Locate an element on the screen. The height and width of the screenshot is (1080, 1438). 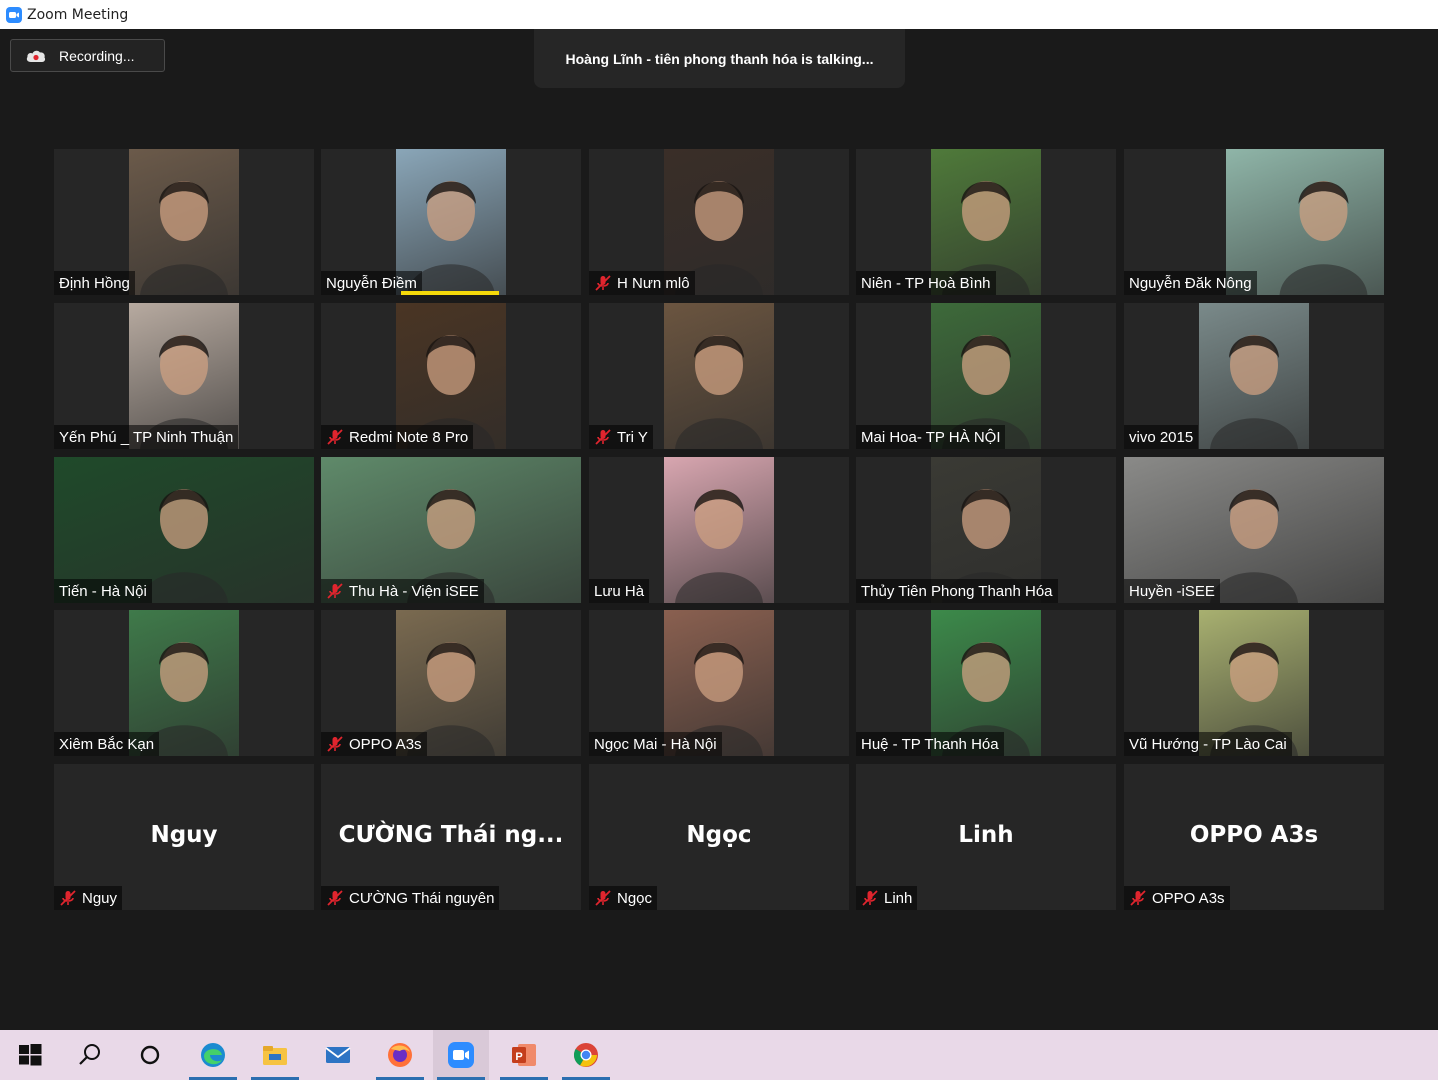
taskbar-windows-start-button is located at coordinates (30, 1055).